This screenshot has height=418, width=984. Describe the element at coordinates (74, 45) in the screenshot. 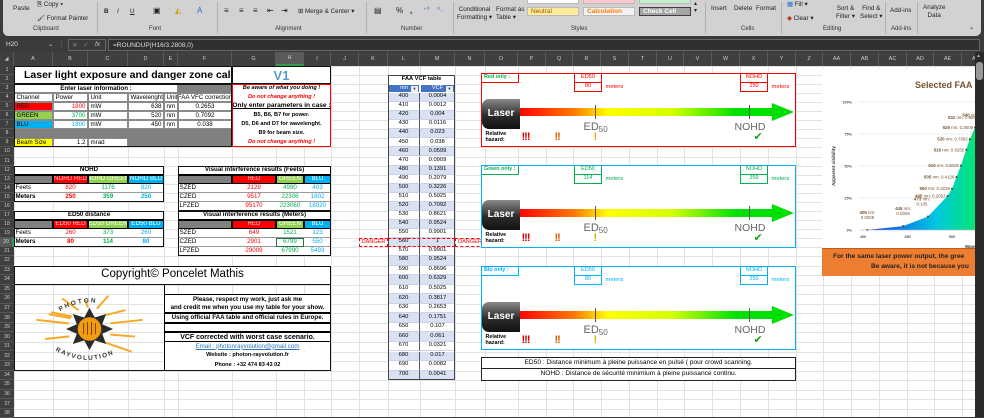

I see `cancel-icon: ✕` at that location.